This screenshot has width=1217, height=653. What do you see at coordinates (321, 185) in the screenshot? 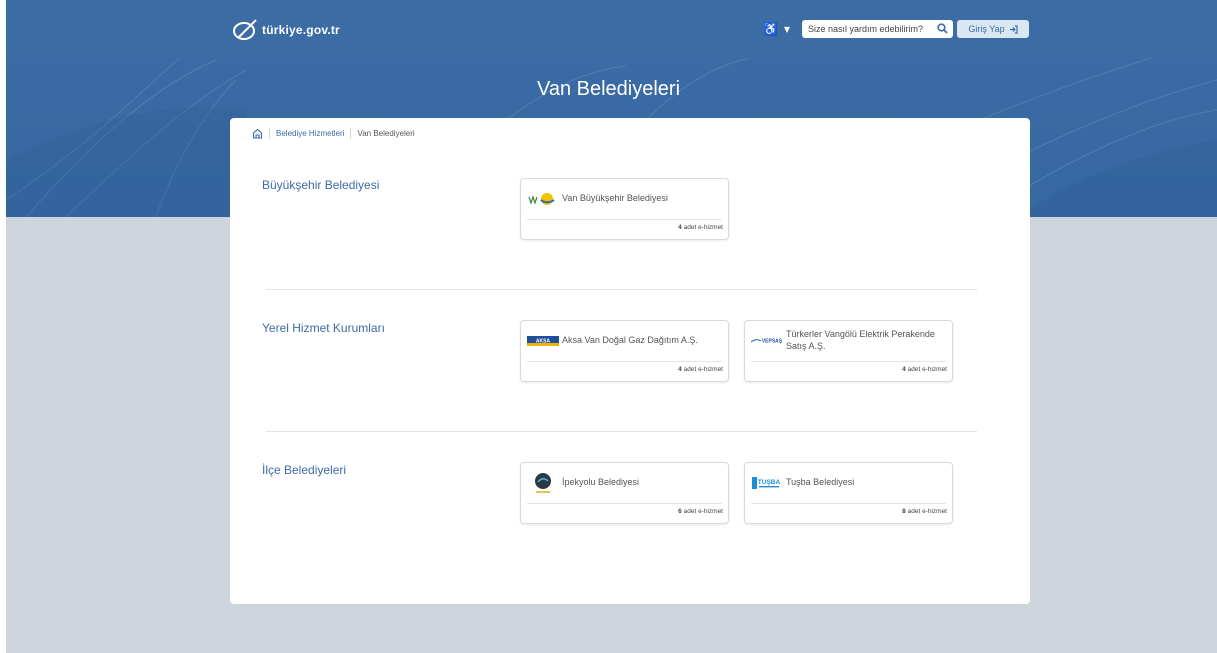
I see `section-title-buyuksehir: Büyükşehir Belediyesi` at bounding box center [321, 185].